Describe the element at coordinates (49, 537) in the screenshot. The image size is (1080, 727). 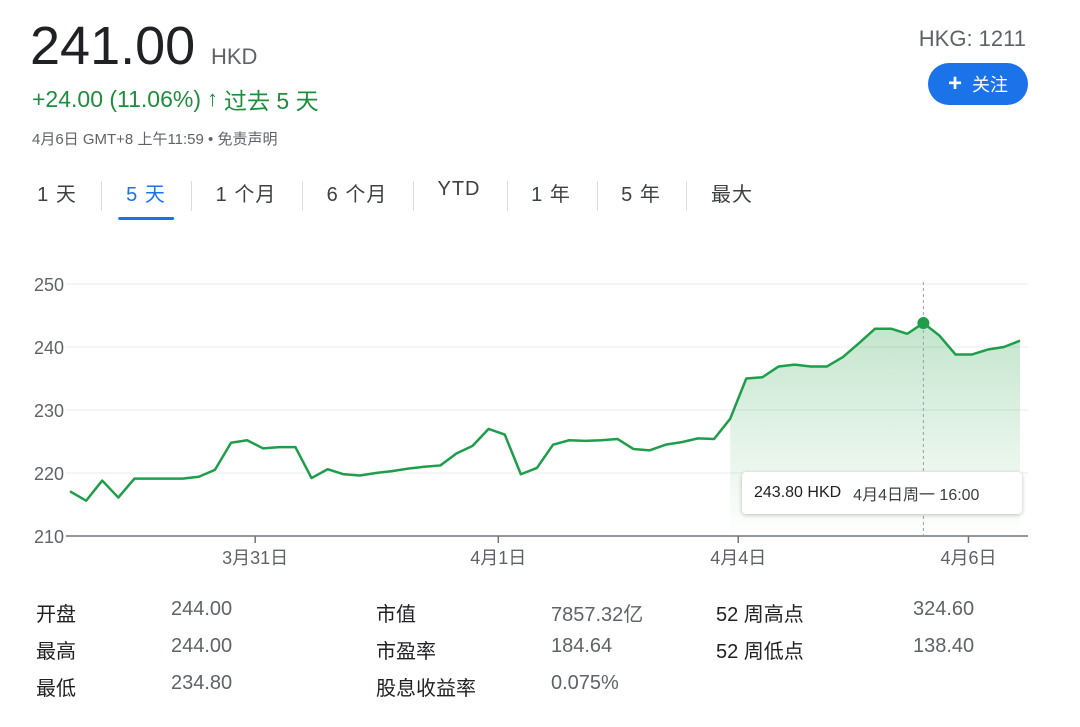
I see `y-tick-label: 210` at that location.